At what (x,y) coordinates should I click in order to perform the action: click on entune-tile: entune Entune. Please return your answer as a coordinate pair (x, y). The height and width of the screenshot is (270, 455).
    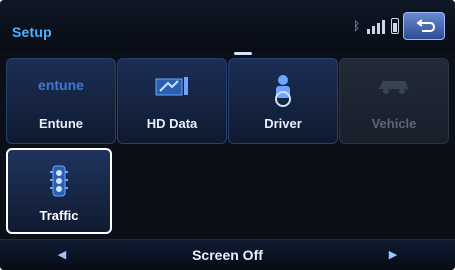
    Looking at the image, I should click on (61, 101).